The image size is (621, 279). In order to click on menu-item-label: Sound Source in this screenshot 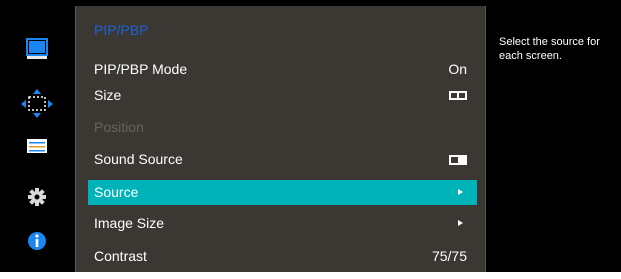, I will do `click(138, 159)`.